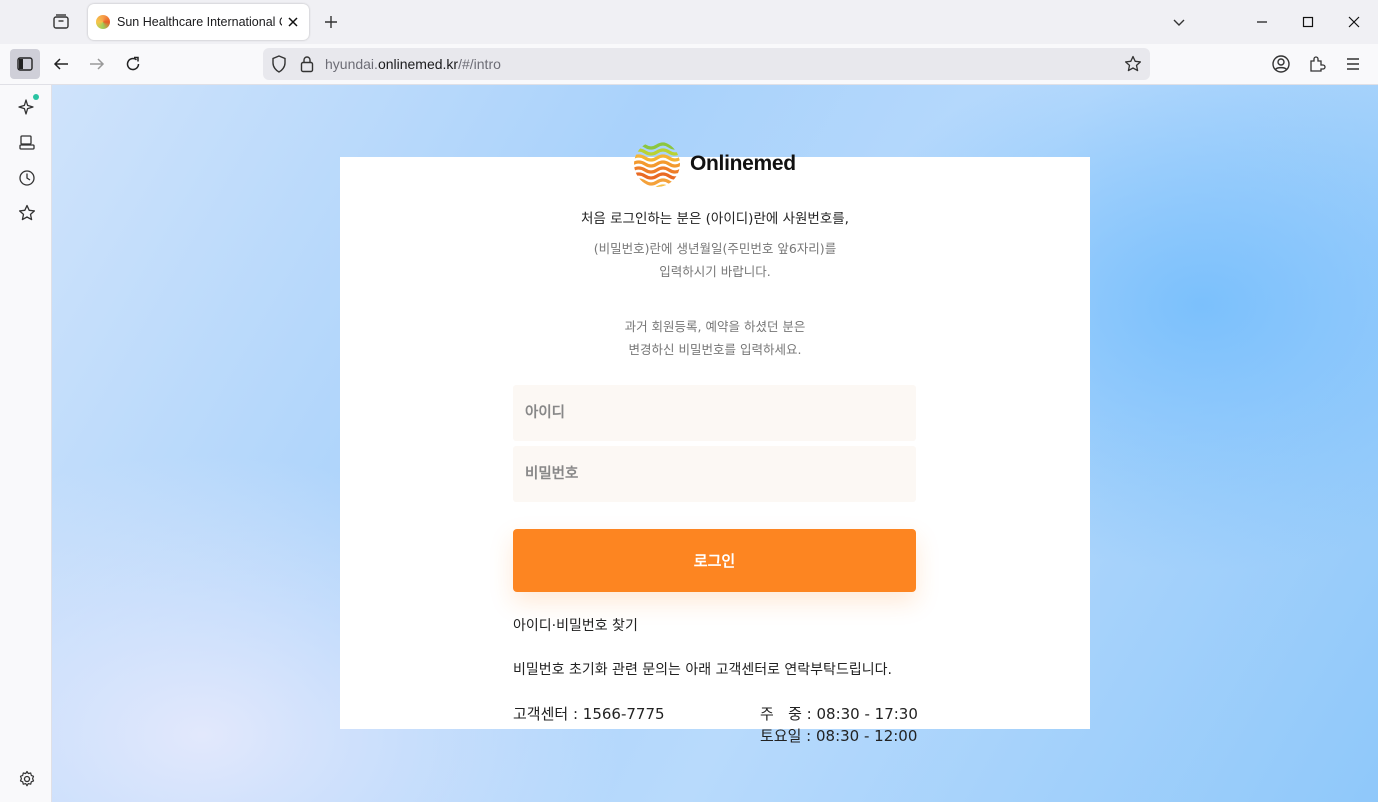  I want to click on synced-tabs-icon, so click(27, 143).